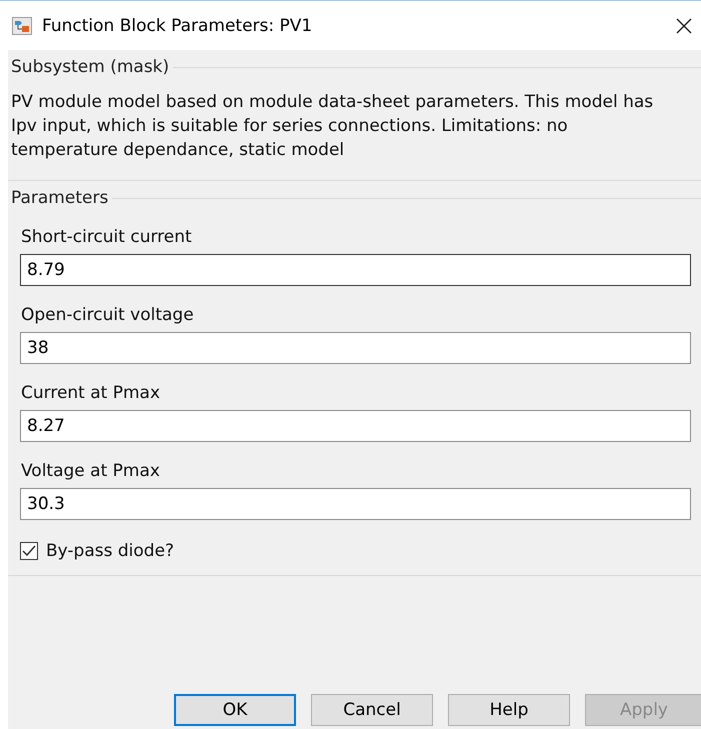 The height and width of the screenshot is (729, 701). What do you see at coordinates (355, 270) in the screenshot?
I see `input-field: 8.79` at bounding box center [355, 270].